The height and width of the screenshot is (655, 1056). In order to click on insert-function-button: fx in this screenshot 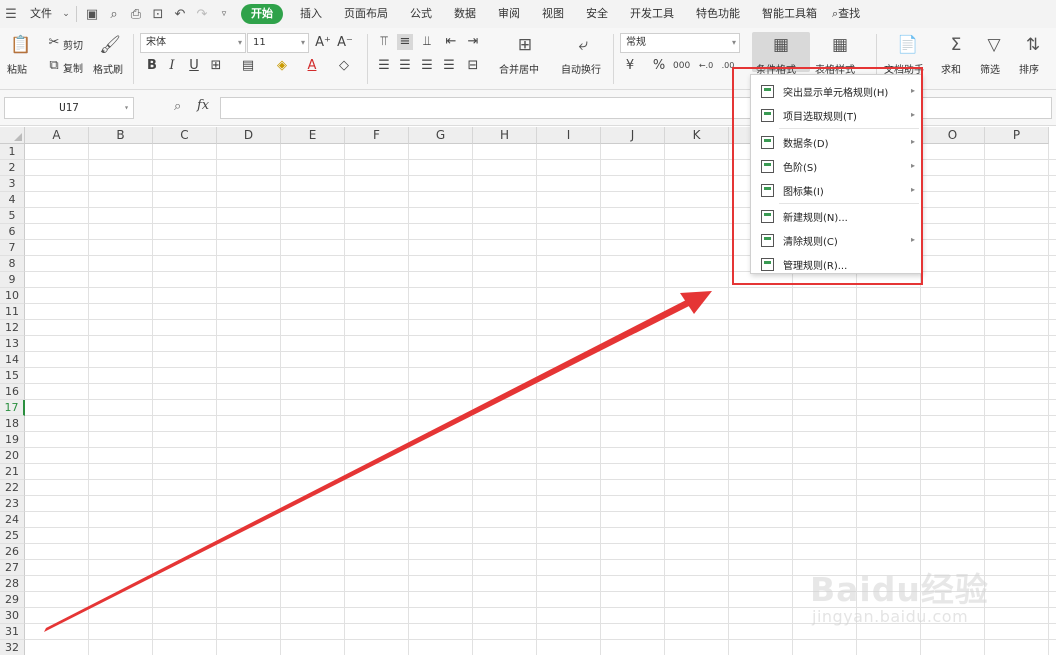, I will do `click(203, 105)`.